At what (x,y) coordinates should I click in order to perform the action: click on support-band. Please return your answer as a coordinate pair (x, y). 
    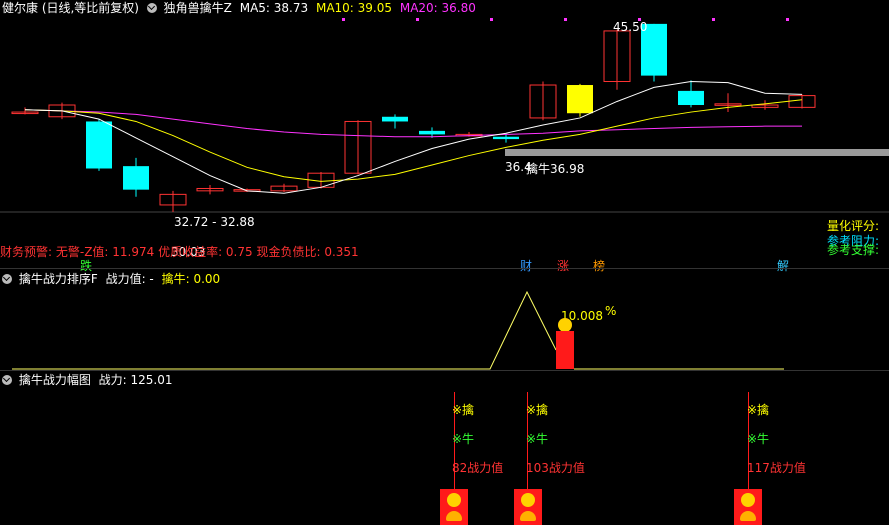
    Looking at the image, I should click on (697, 152).